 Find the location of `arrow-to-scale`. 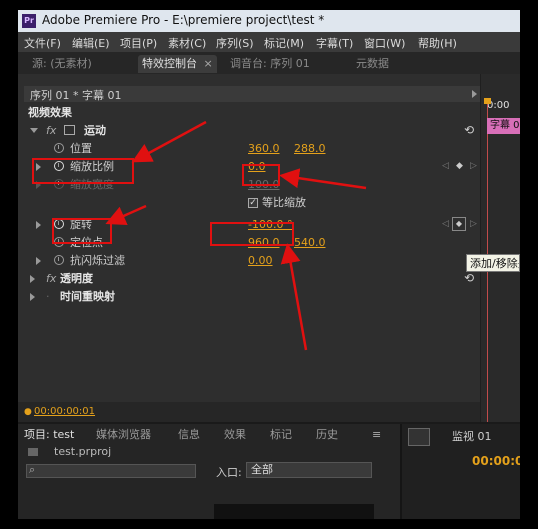

arrow-to-scale is located at coordinates (169, 141).